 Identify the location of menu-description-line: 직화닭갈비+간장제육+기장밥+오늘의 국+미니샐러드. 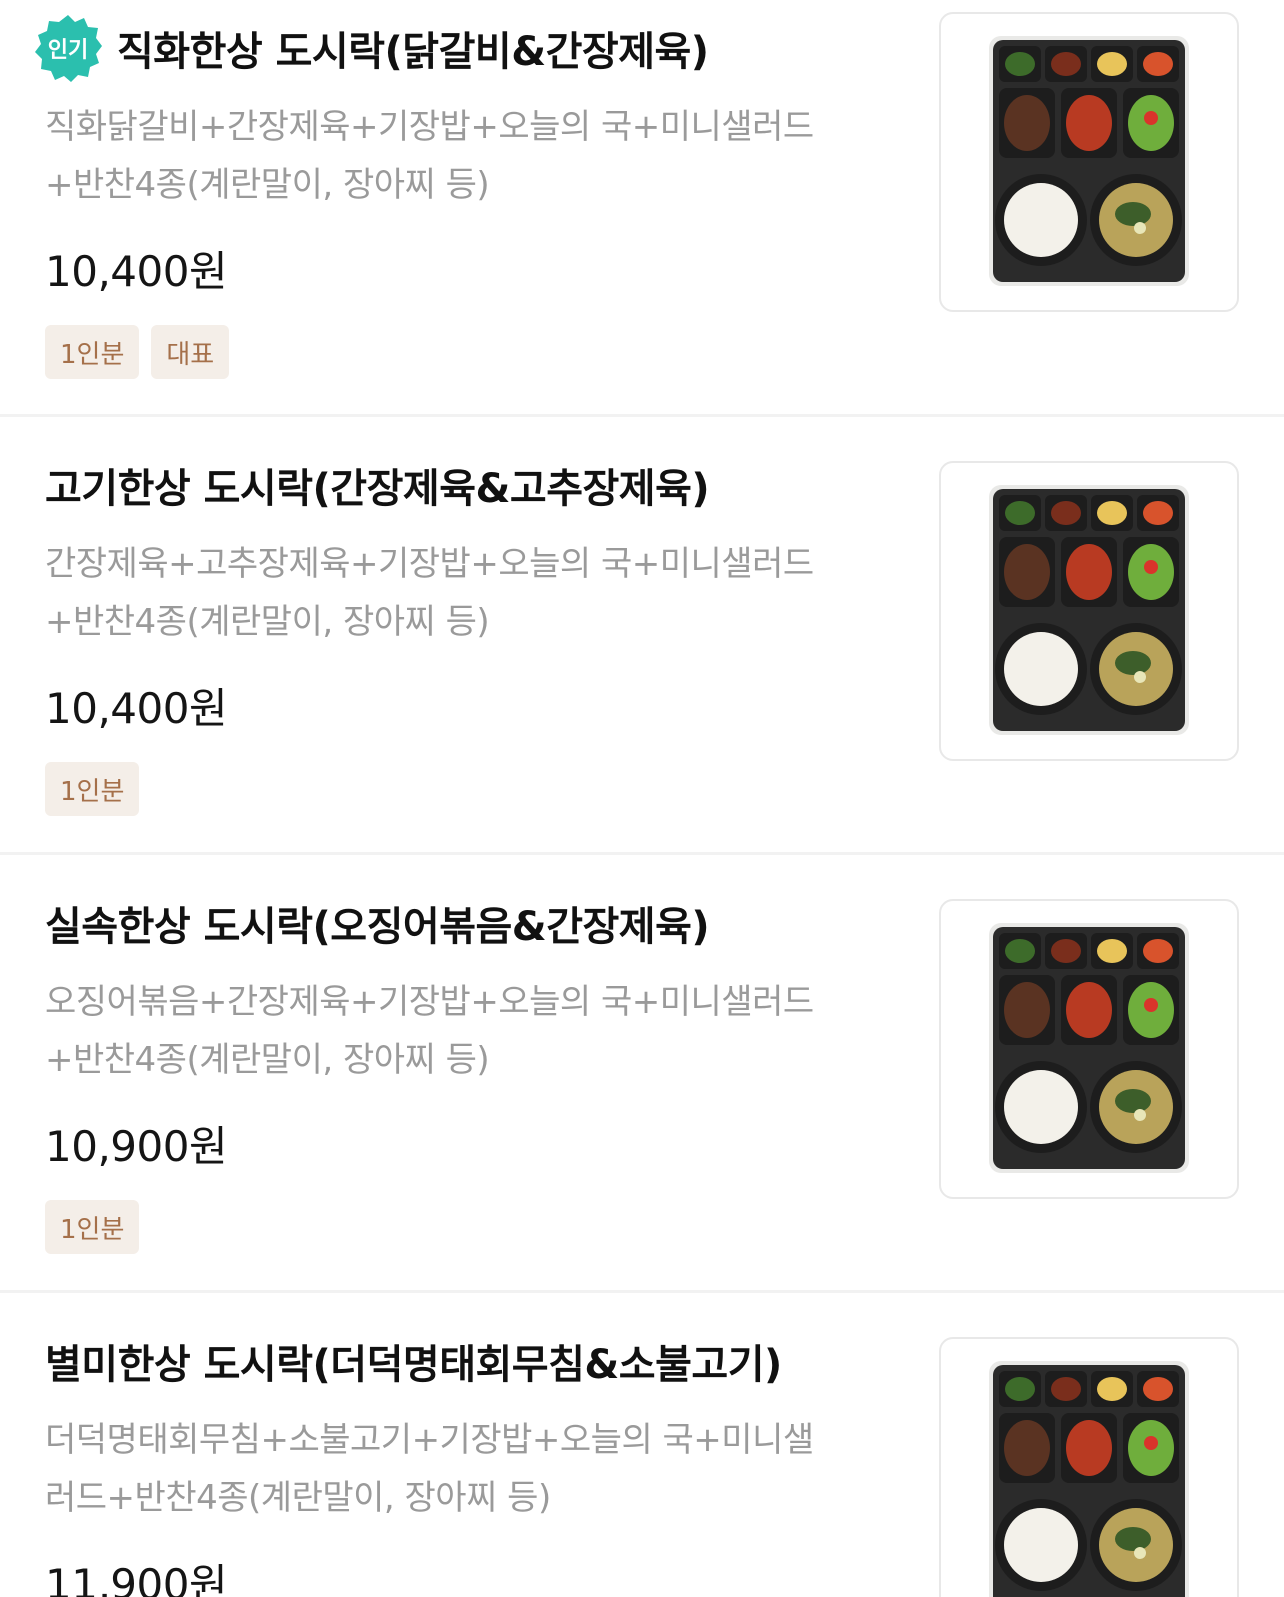
(429, 127).